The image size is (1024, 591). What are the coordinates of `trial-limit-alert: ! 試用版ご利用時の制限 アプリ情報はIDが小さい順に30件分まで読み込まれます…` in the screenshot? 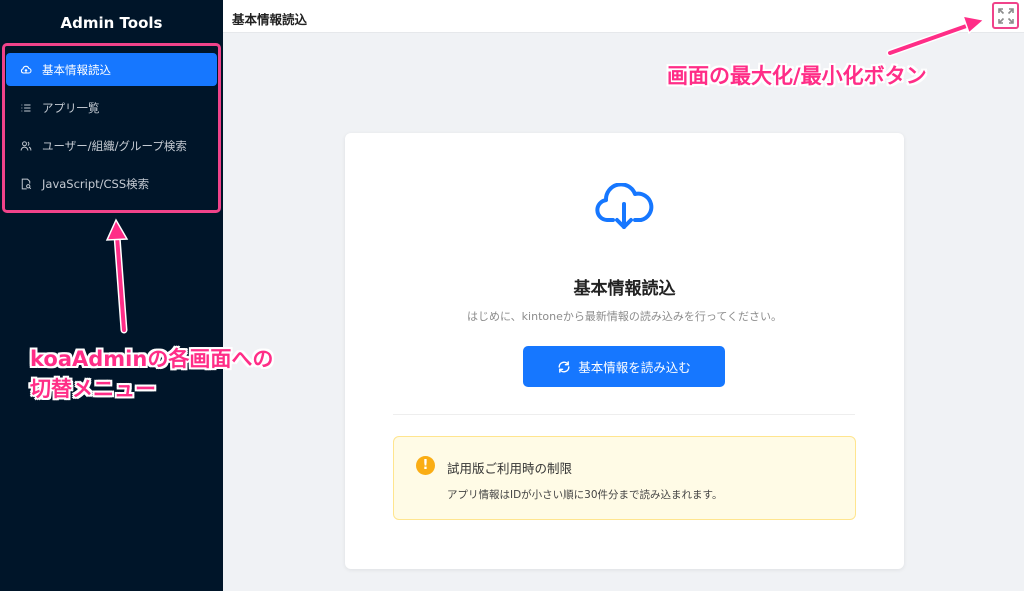 It's located at (624, 478).